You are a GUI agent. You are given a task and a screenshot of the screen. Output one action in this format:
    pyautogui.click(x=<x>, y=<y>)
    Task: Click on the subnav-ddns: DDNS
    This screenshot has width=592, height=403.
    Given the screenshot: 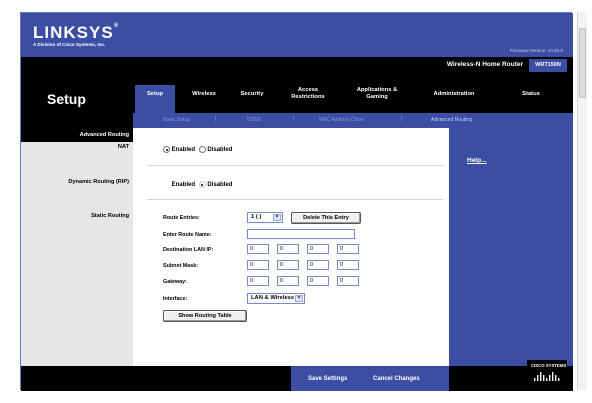 What is the action you would take?
    pyautogui.click(x=254, y=120)
    